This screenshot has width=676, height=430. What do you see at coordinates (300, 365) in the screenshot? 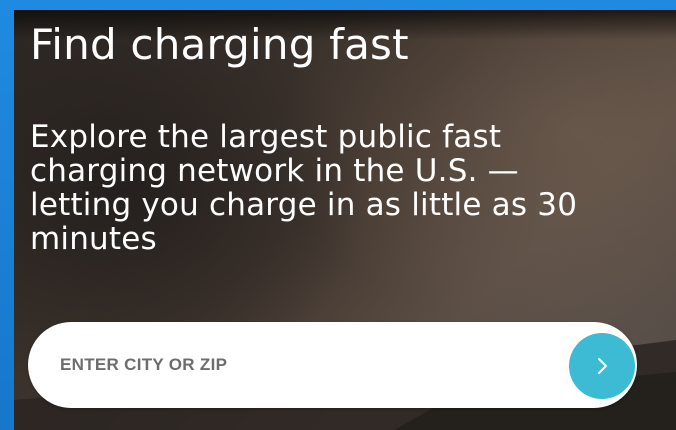
I see `city-zip-search-input` at bounding box center [300, 365].